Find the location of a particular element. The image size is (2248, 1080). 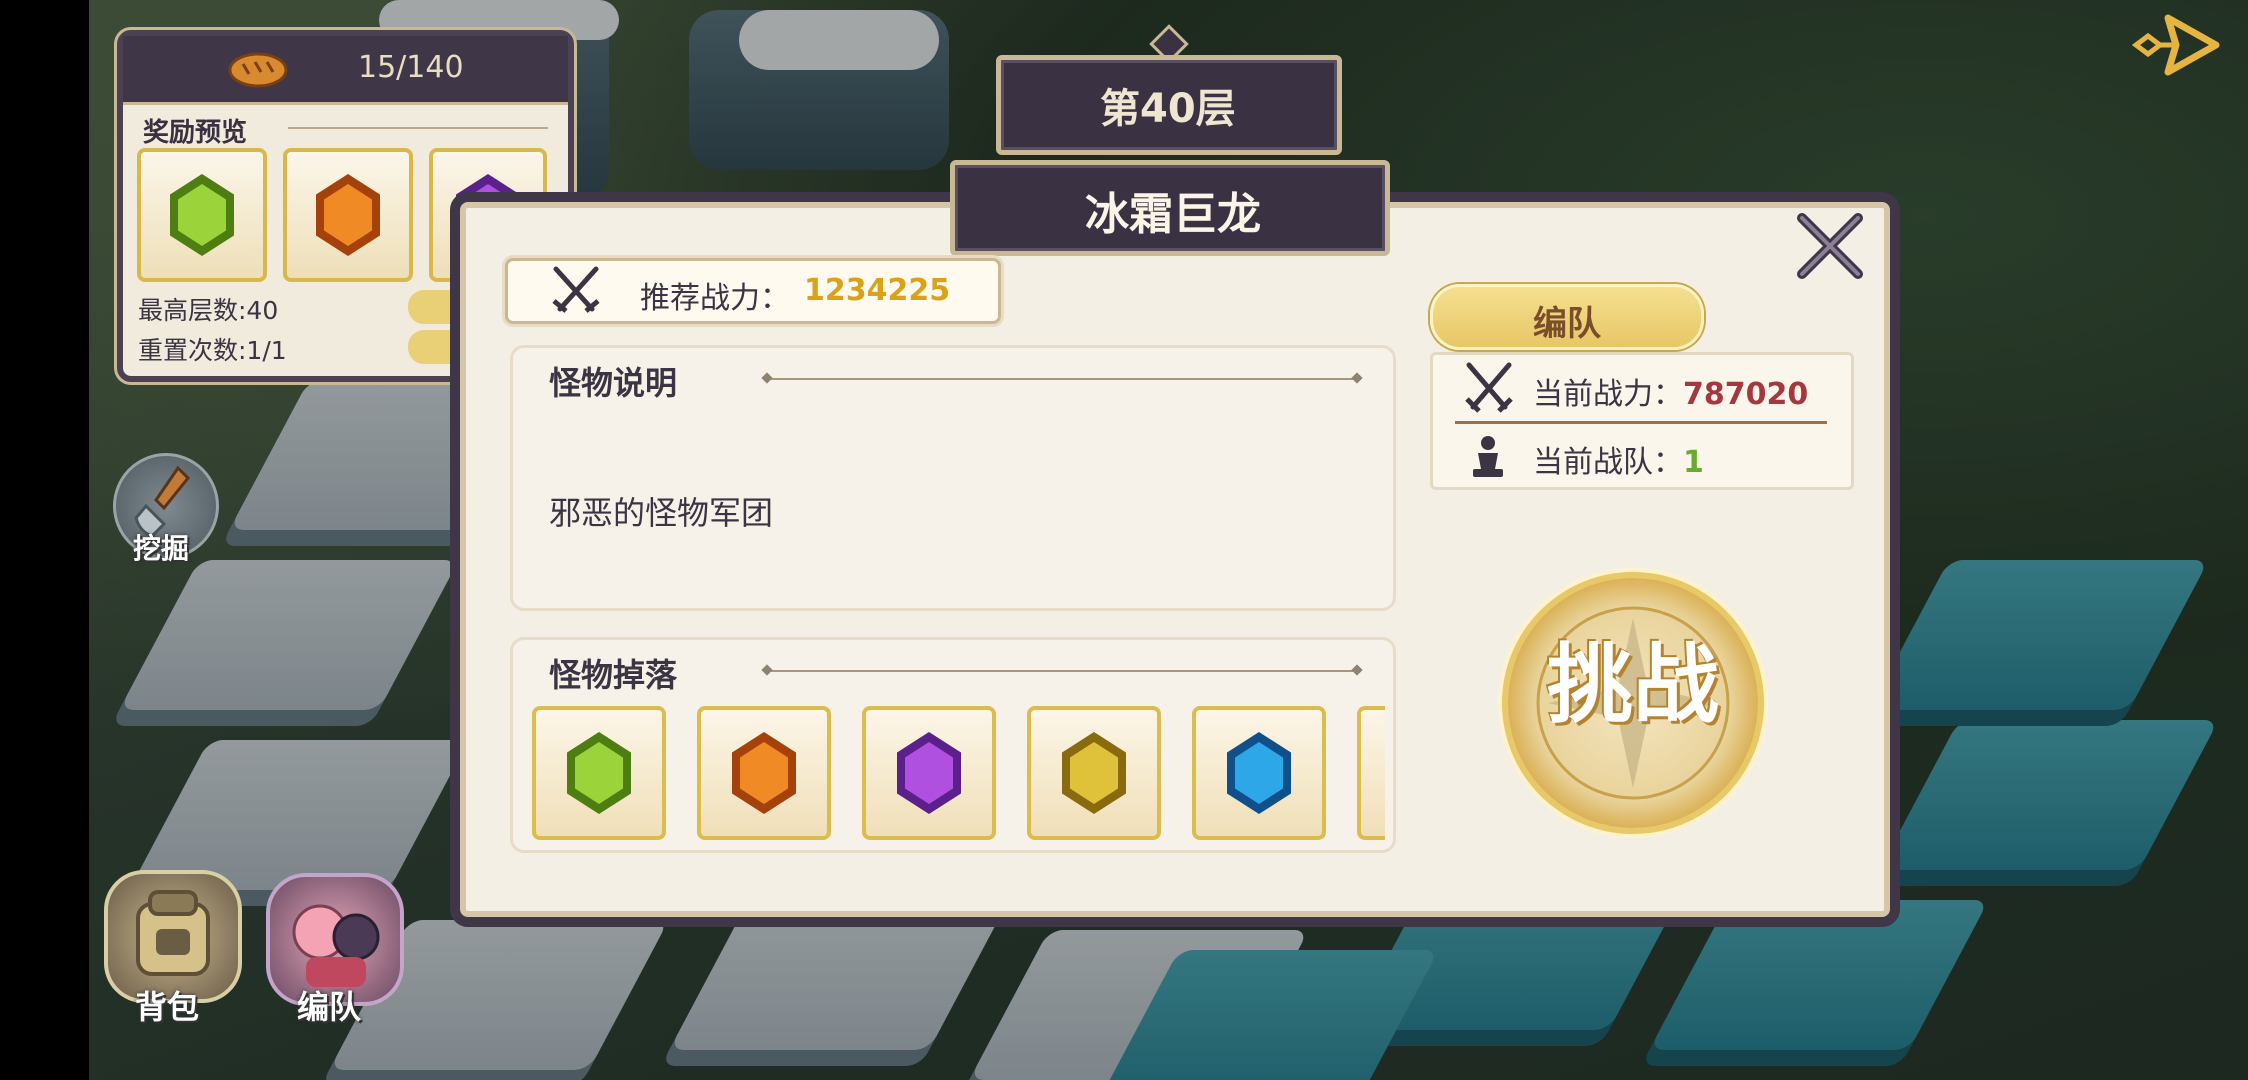

team-label: 编队 is located at coordinates (329, 1007).